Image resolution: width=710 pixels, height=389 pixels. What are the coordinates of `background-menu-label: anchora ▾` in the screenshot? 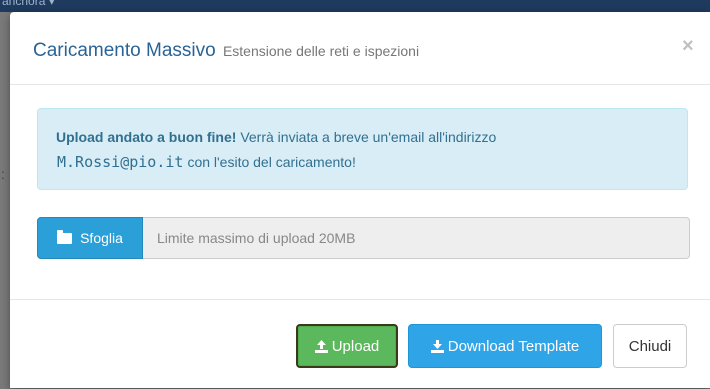 It's located at (28, 4).